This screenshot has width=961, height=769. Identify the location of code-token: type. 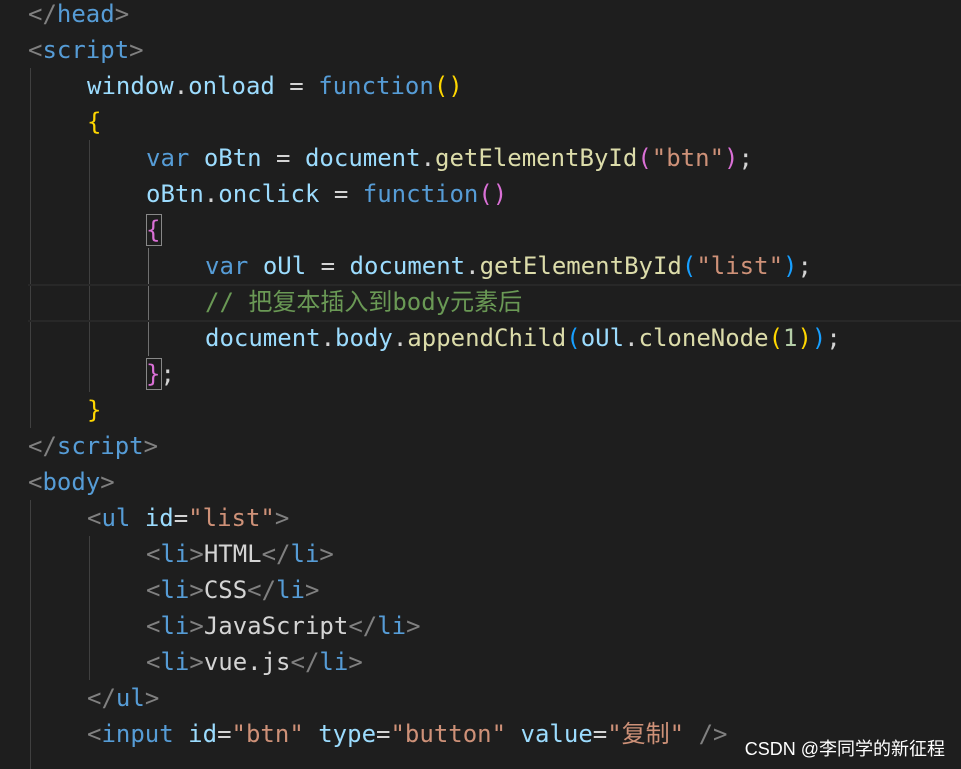
(347, 734).